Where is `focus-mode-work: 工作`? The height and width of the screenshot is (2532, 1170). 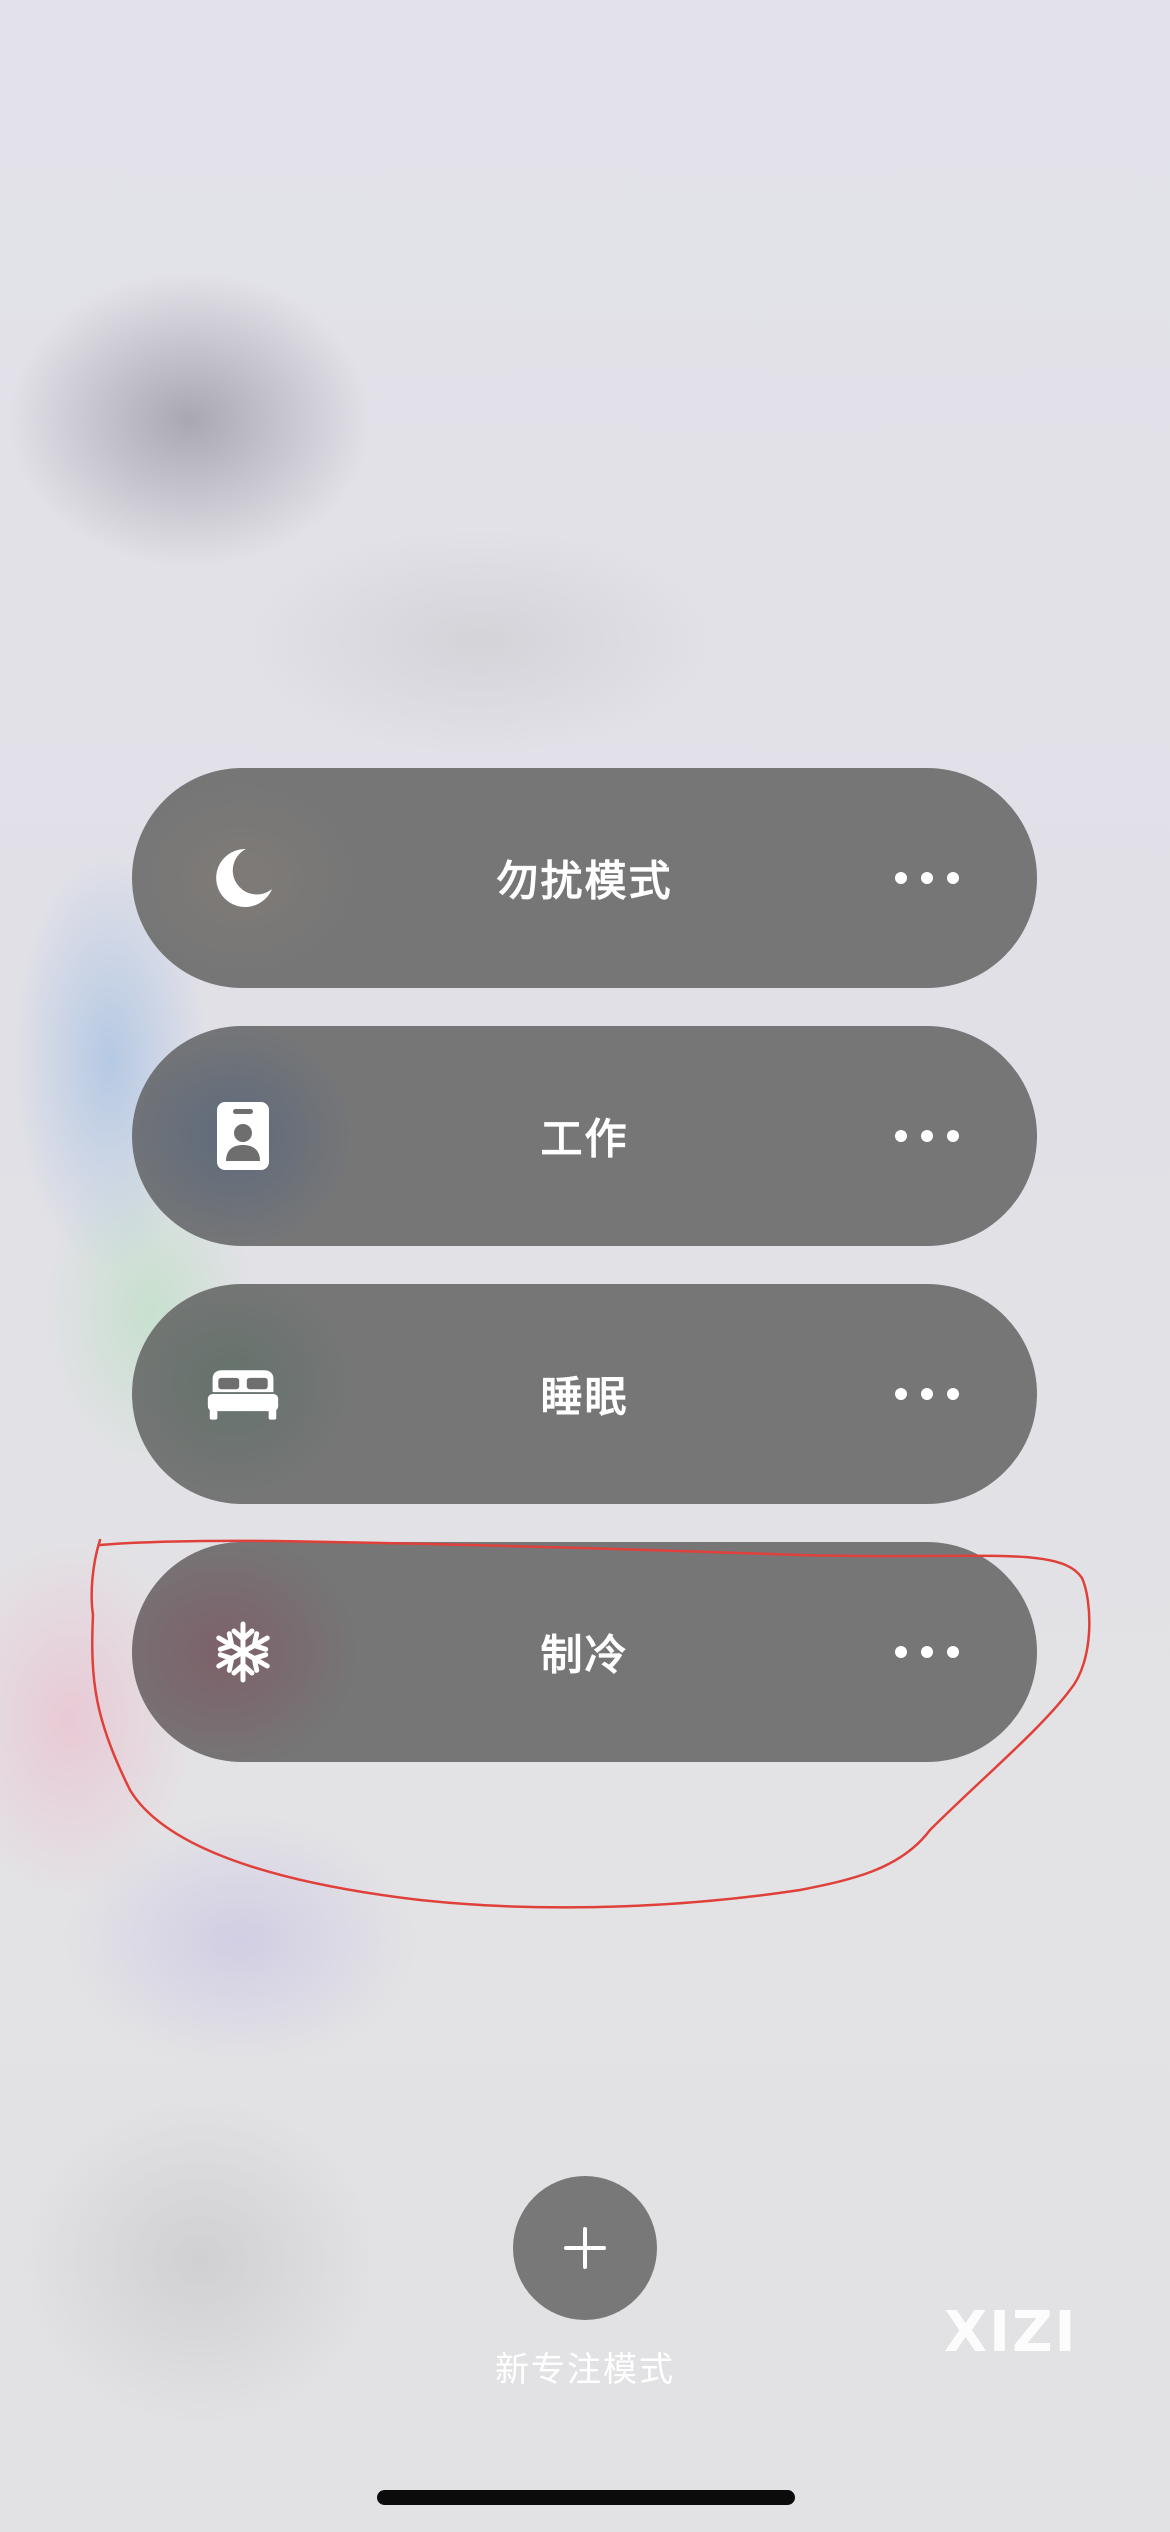 focus-mode-work: 工作 is located at coordinates (584, 1136).